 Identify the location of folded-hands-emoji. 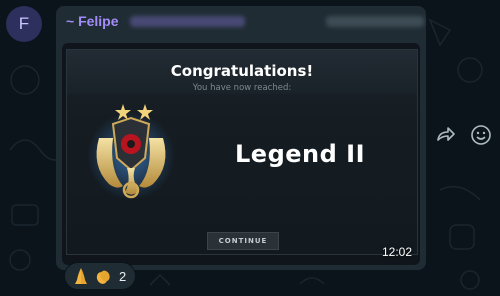
(81, 276).